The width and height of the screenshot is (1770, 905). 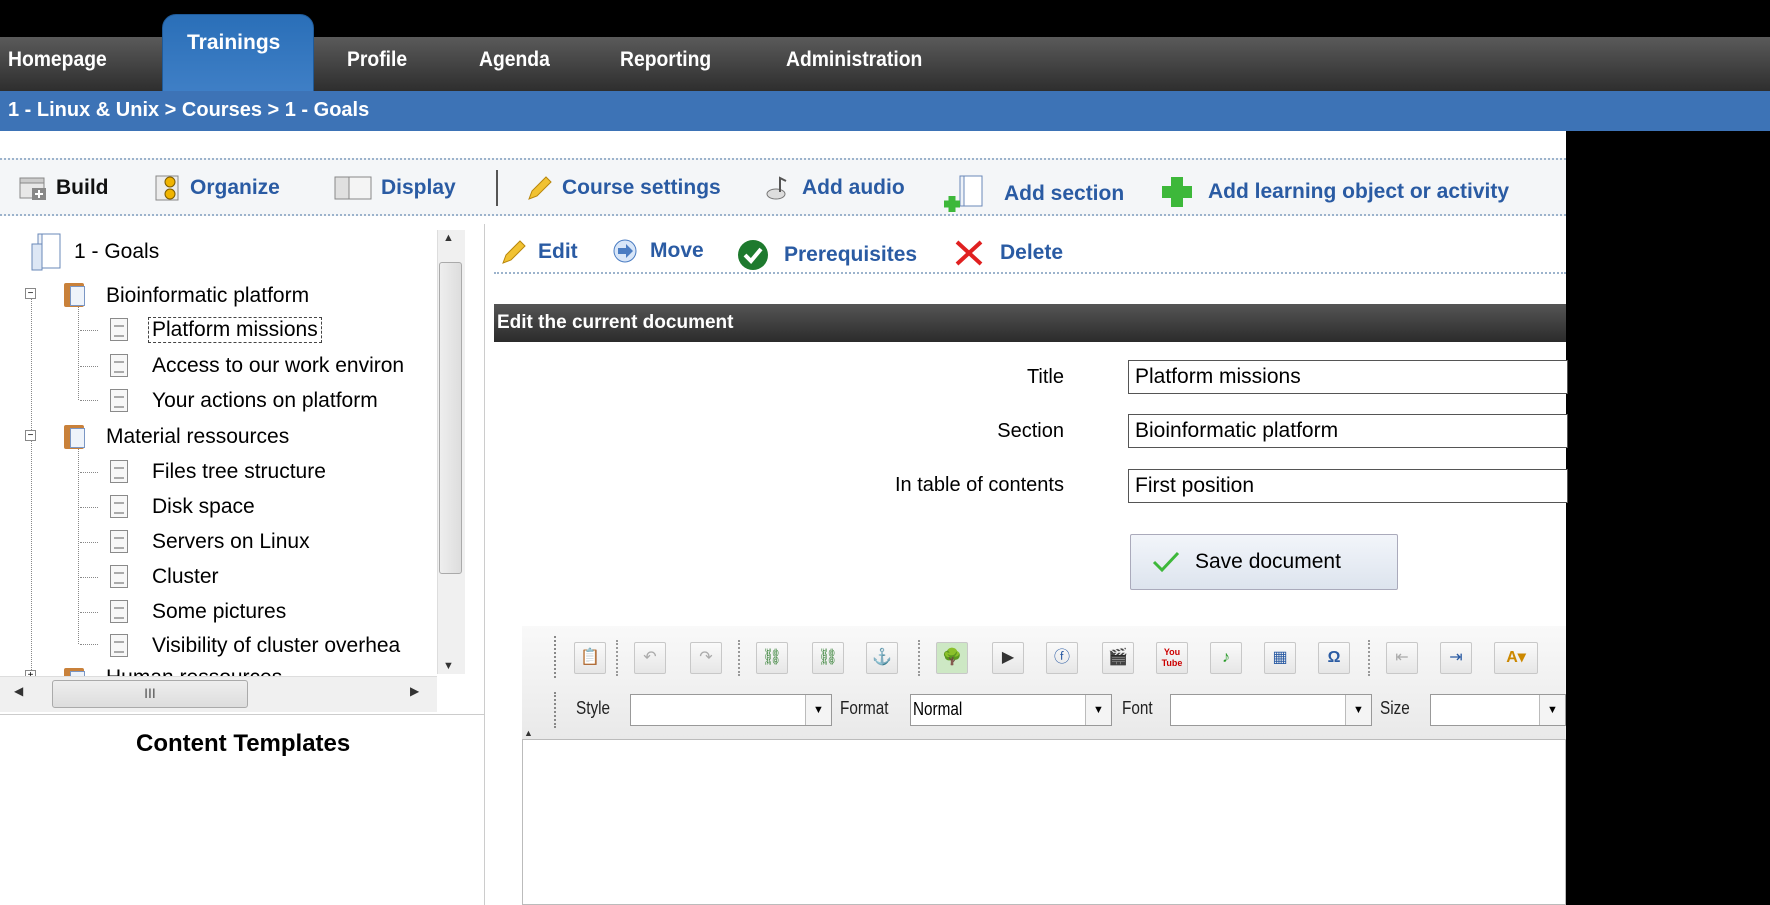 What do you see at coordinates (514, 60) in the screenshot?
I see `tab-agenda: Agenda` at bounding box center [514, 60].